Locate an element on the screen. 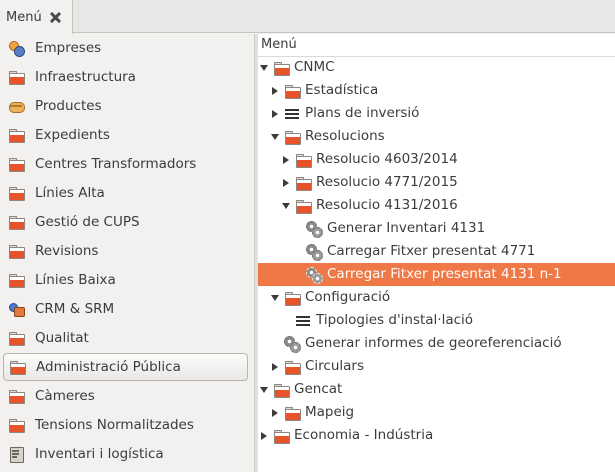 This screenshot has width=615, height=472. tree-row: Generar Inventari 4131 is located at coordinates (436, 228).